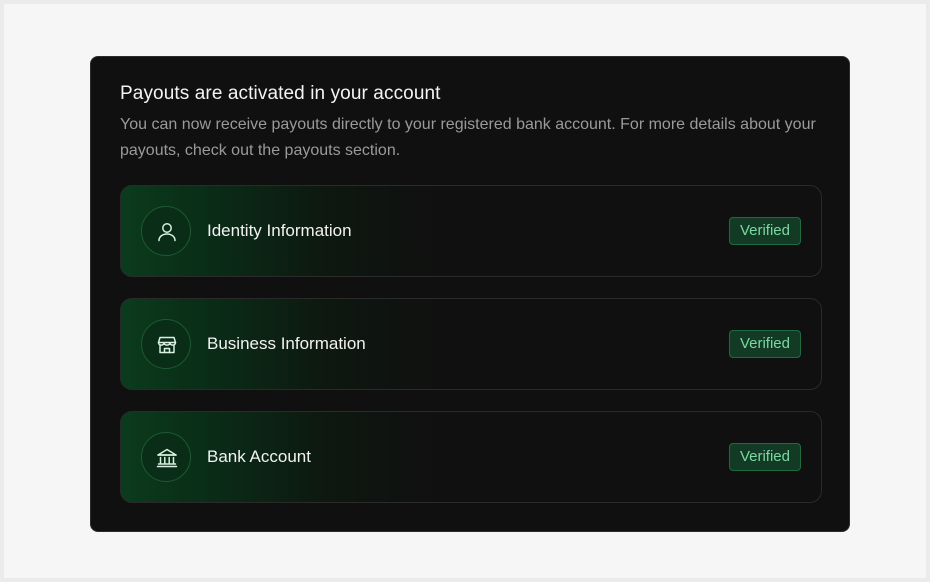  What do you see at coordinates (471, 457) in the screenshot?
I see `bank-account-item: Bank Account Verified` at bounding box center [471, 457].